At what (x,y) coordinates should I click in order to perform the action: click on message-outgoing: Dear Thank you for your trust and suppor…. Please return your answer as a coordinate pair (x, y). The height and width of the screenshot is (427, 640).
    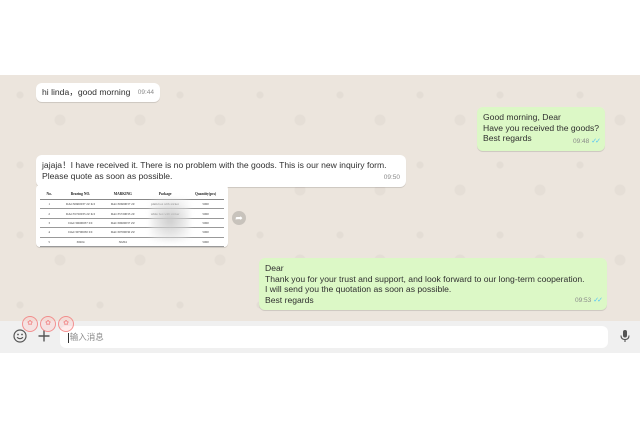
    Looking at the image, I should click on (433, 284).